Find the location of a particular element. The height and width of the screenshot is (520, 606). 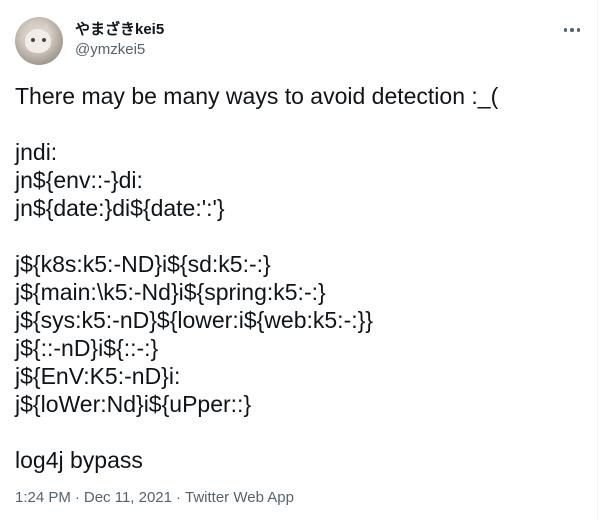

avatar-face is located at coordinates (38, 41).